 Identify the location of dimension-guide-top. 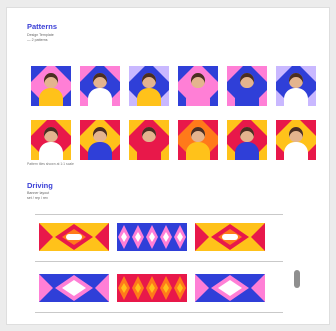
(159, 214).